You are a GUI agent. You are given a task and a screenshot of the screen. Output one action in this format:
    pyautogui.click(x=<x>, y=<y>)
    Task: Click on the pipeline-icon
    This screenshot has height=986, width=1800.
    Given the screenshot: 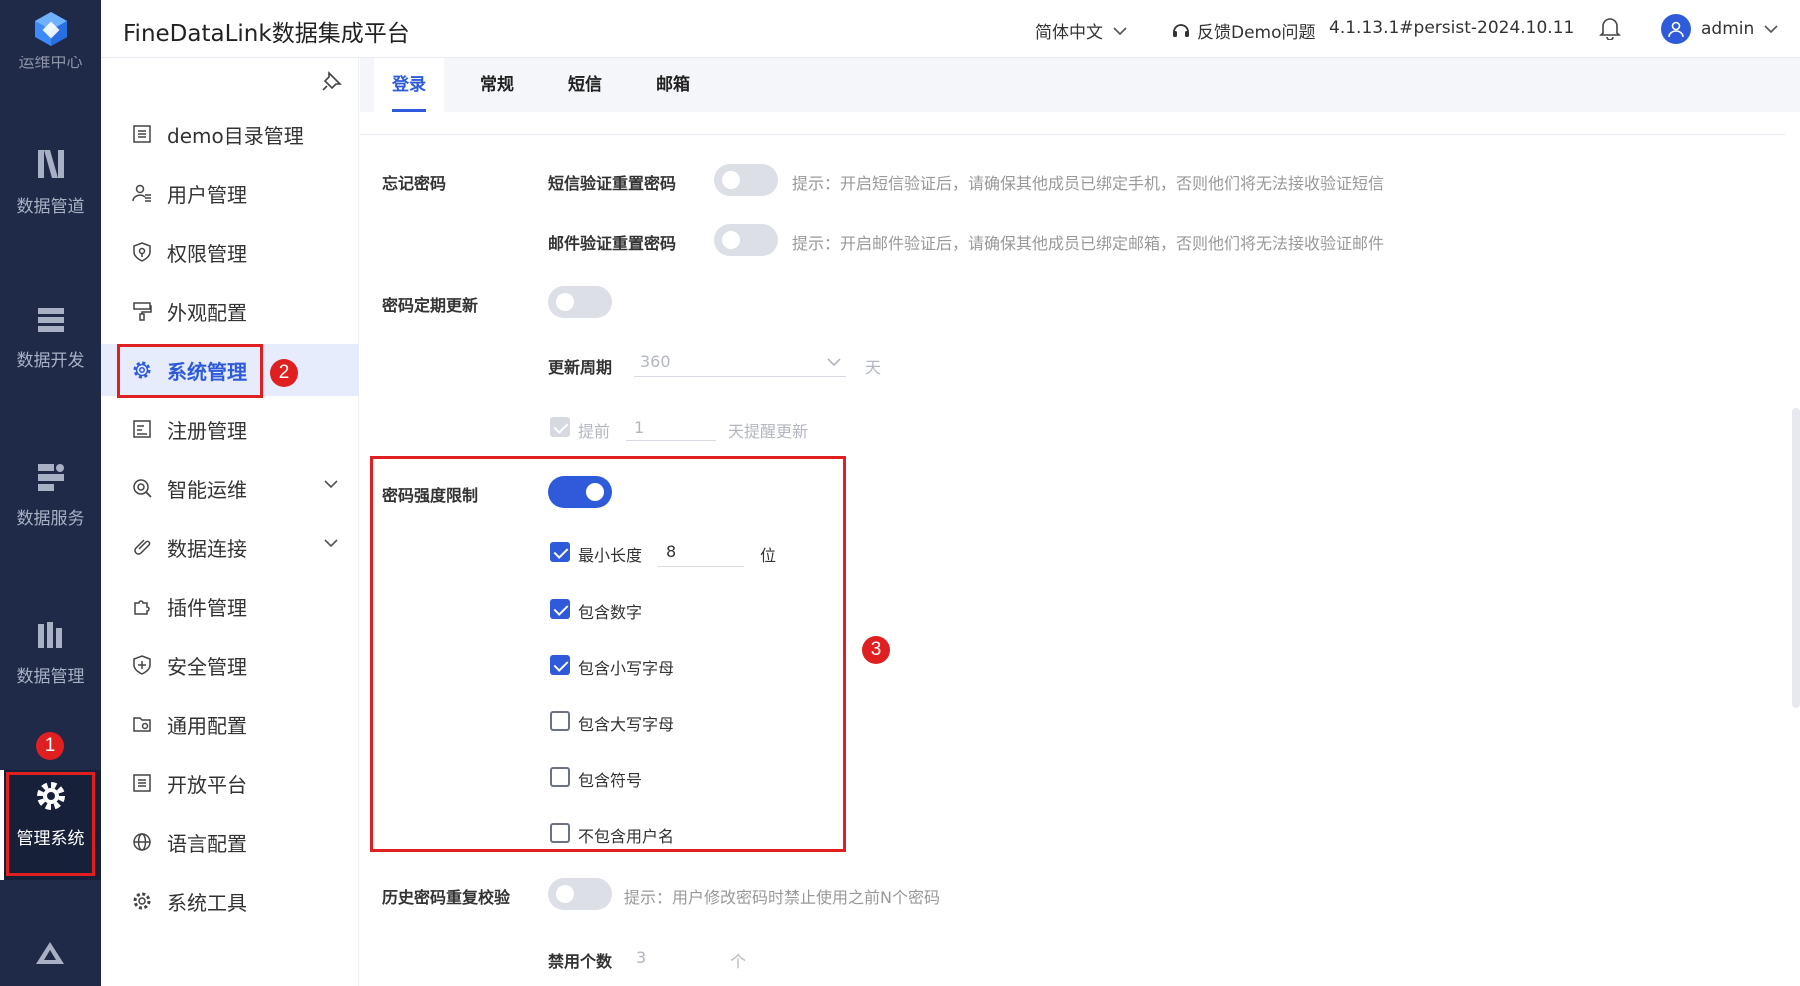 What is the action you would take?
    pyautogui.click(x=50, y=164)
    